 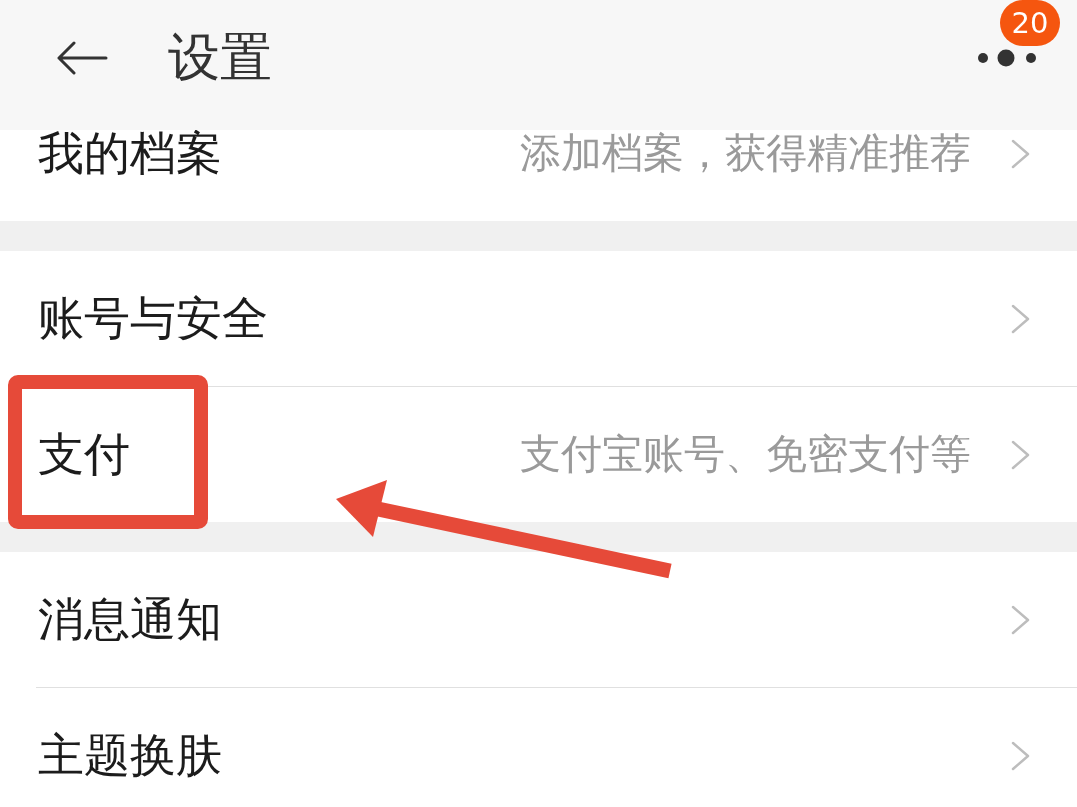 What do you see at coordinates (130, 755) in the screenshot?
I see `row-label: 主题换肤` at bounding box center [130, 755].